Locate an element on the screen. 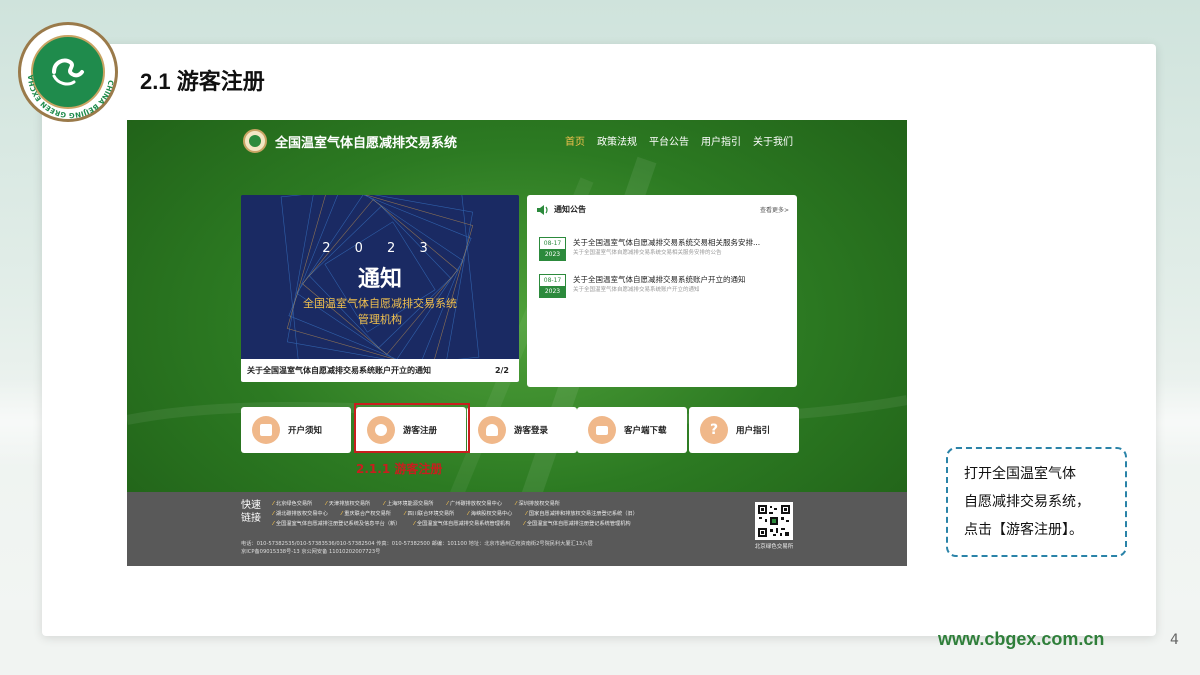 The height and width of the screenshot is (675, 1200). footer-link: ⁄ 湖北碳排放权交易中心 is located at coordinates (303, 514).